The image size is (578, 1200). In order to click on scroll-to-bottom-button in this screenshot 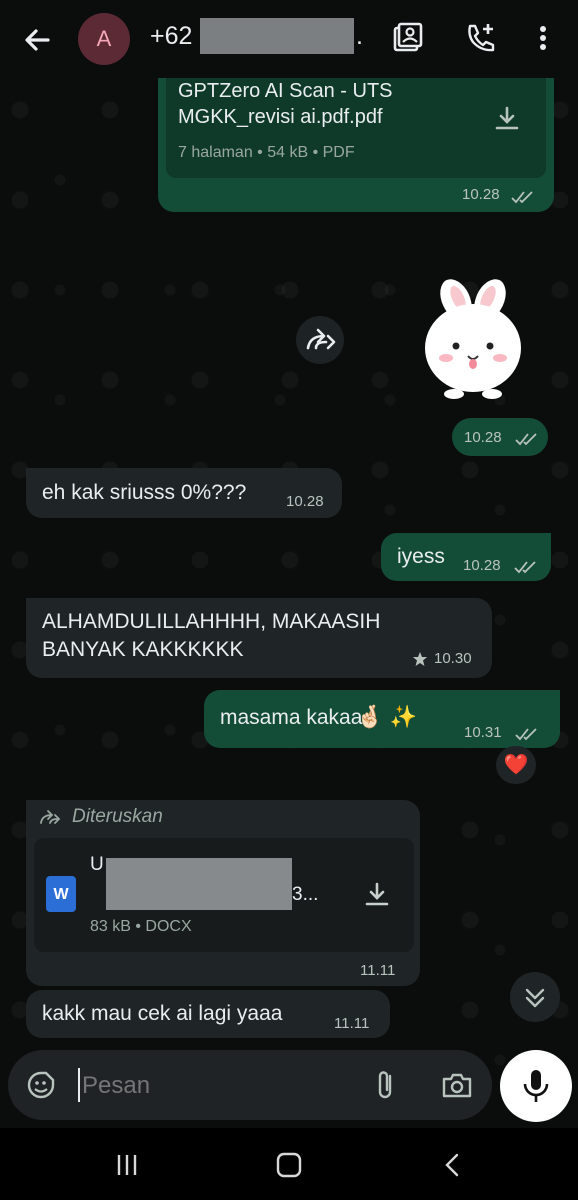, I will do `click(535, 997)`.